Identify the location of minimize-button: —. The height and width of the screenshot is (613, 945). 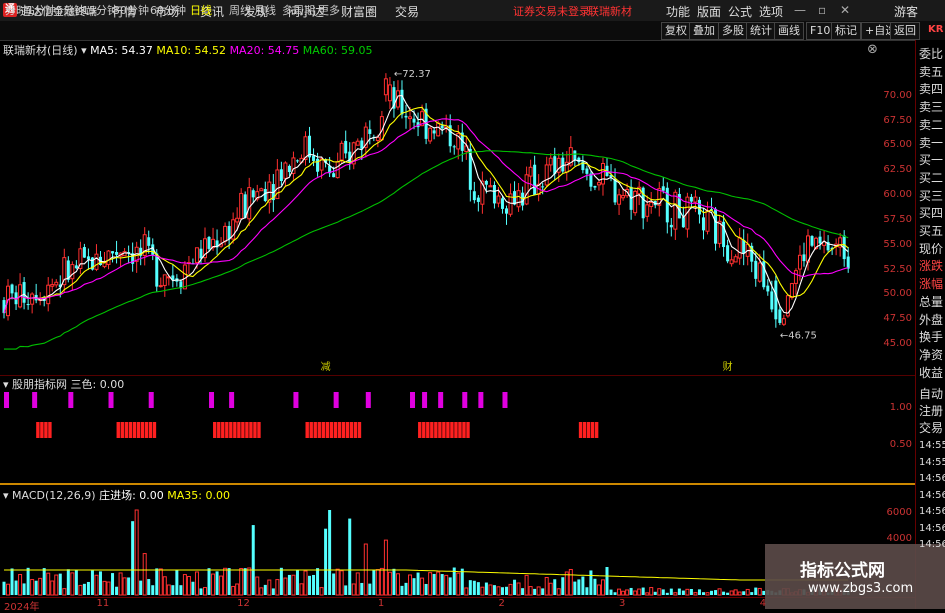
(800, 10).